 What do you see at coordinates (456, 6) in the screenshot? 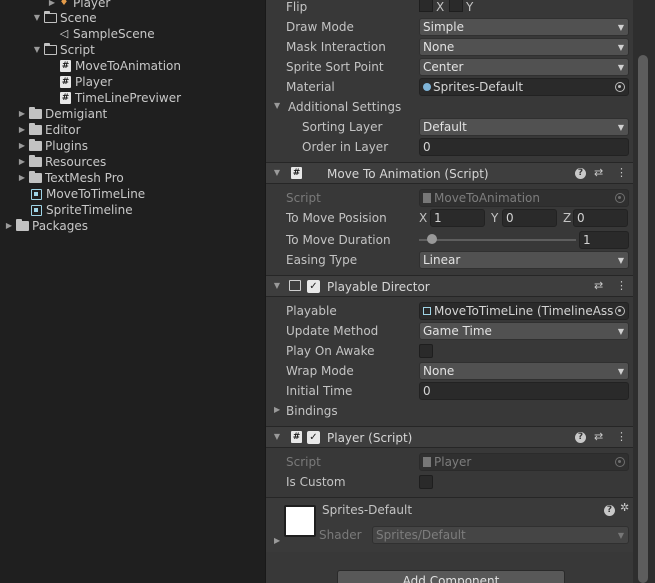
I see `flip-y-checkbox` at bounding box center [456, 6].